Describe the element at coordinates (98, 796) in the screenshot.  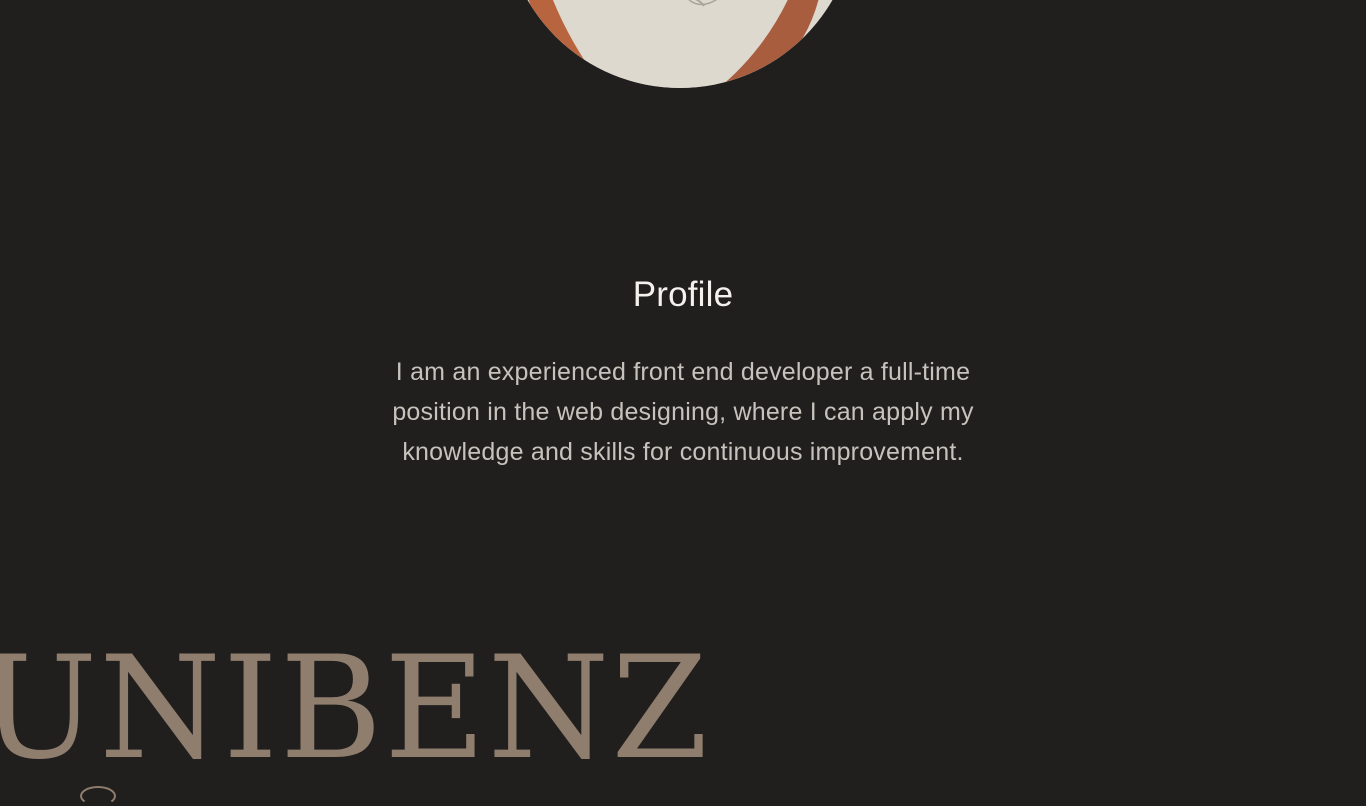
I see `wordmark-decoration` at that location.